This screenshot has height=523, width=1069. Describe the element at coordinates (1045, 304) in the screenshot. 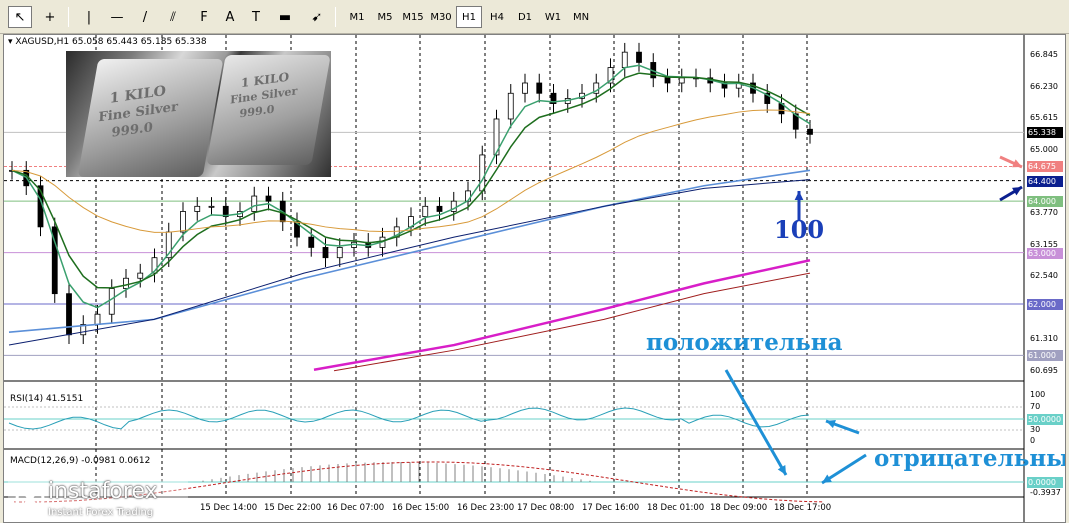

I see `price-tag: 62.000` at that location.